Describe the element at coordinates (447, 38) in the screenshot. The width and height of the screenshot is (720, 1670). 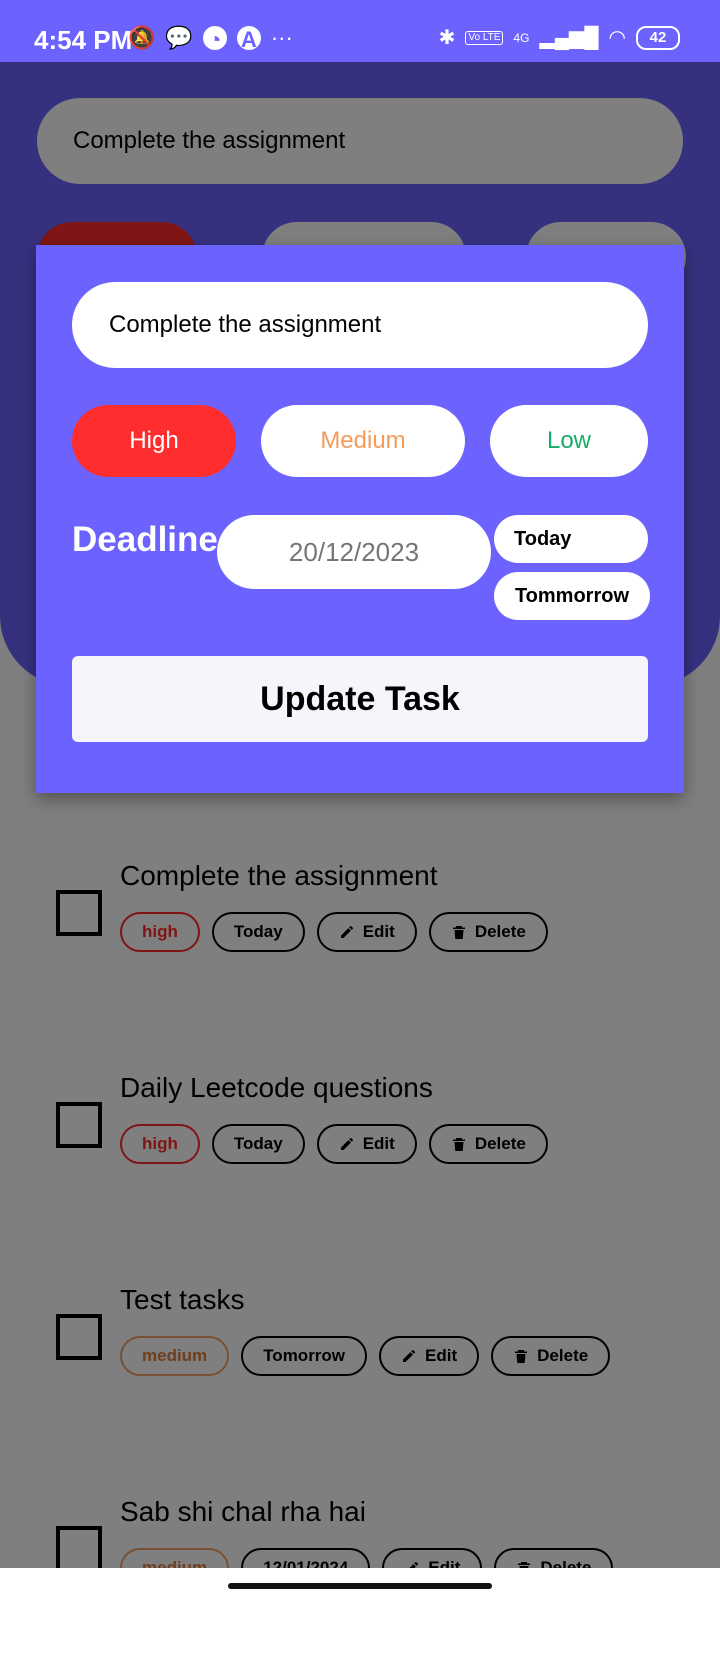
I see `bluetooth-icon: ✱` at that location.